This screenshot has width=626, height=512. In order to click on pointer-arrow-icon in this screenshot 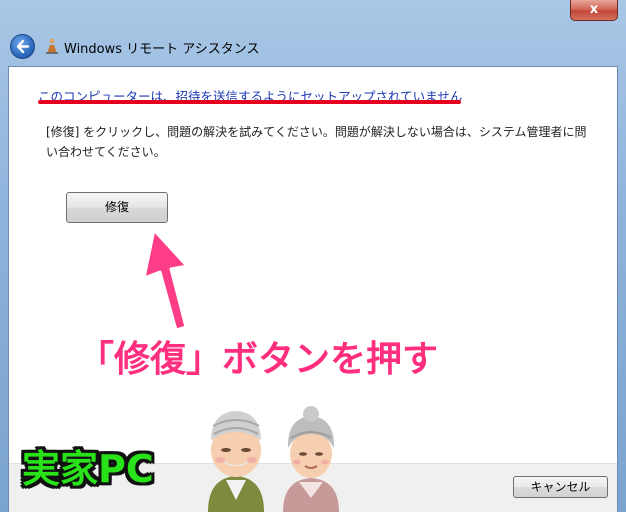, I will do `click(165, 280)`.